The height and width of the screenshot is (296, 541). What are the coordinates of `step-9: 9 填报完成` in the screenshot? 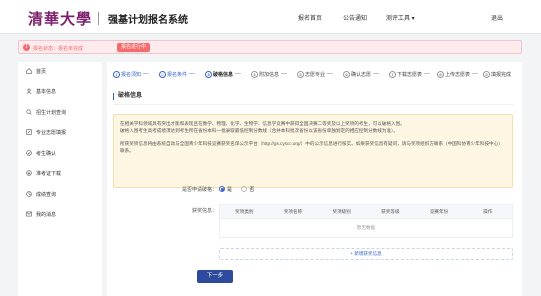 It's located at (497, 75).